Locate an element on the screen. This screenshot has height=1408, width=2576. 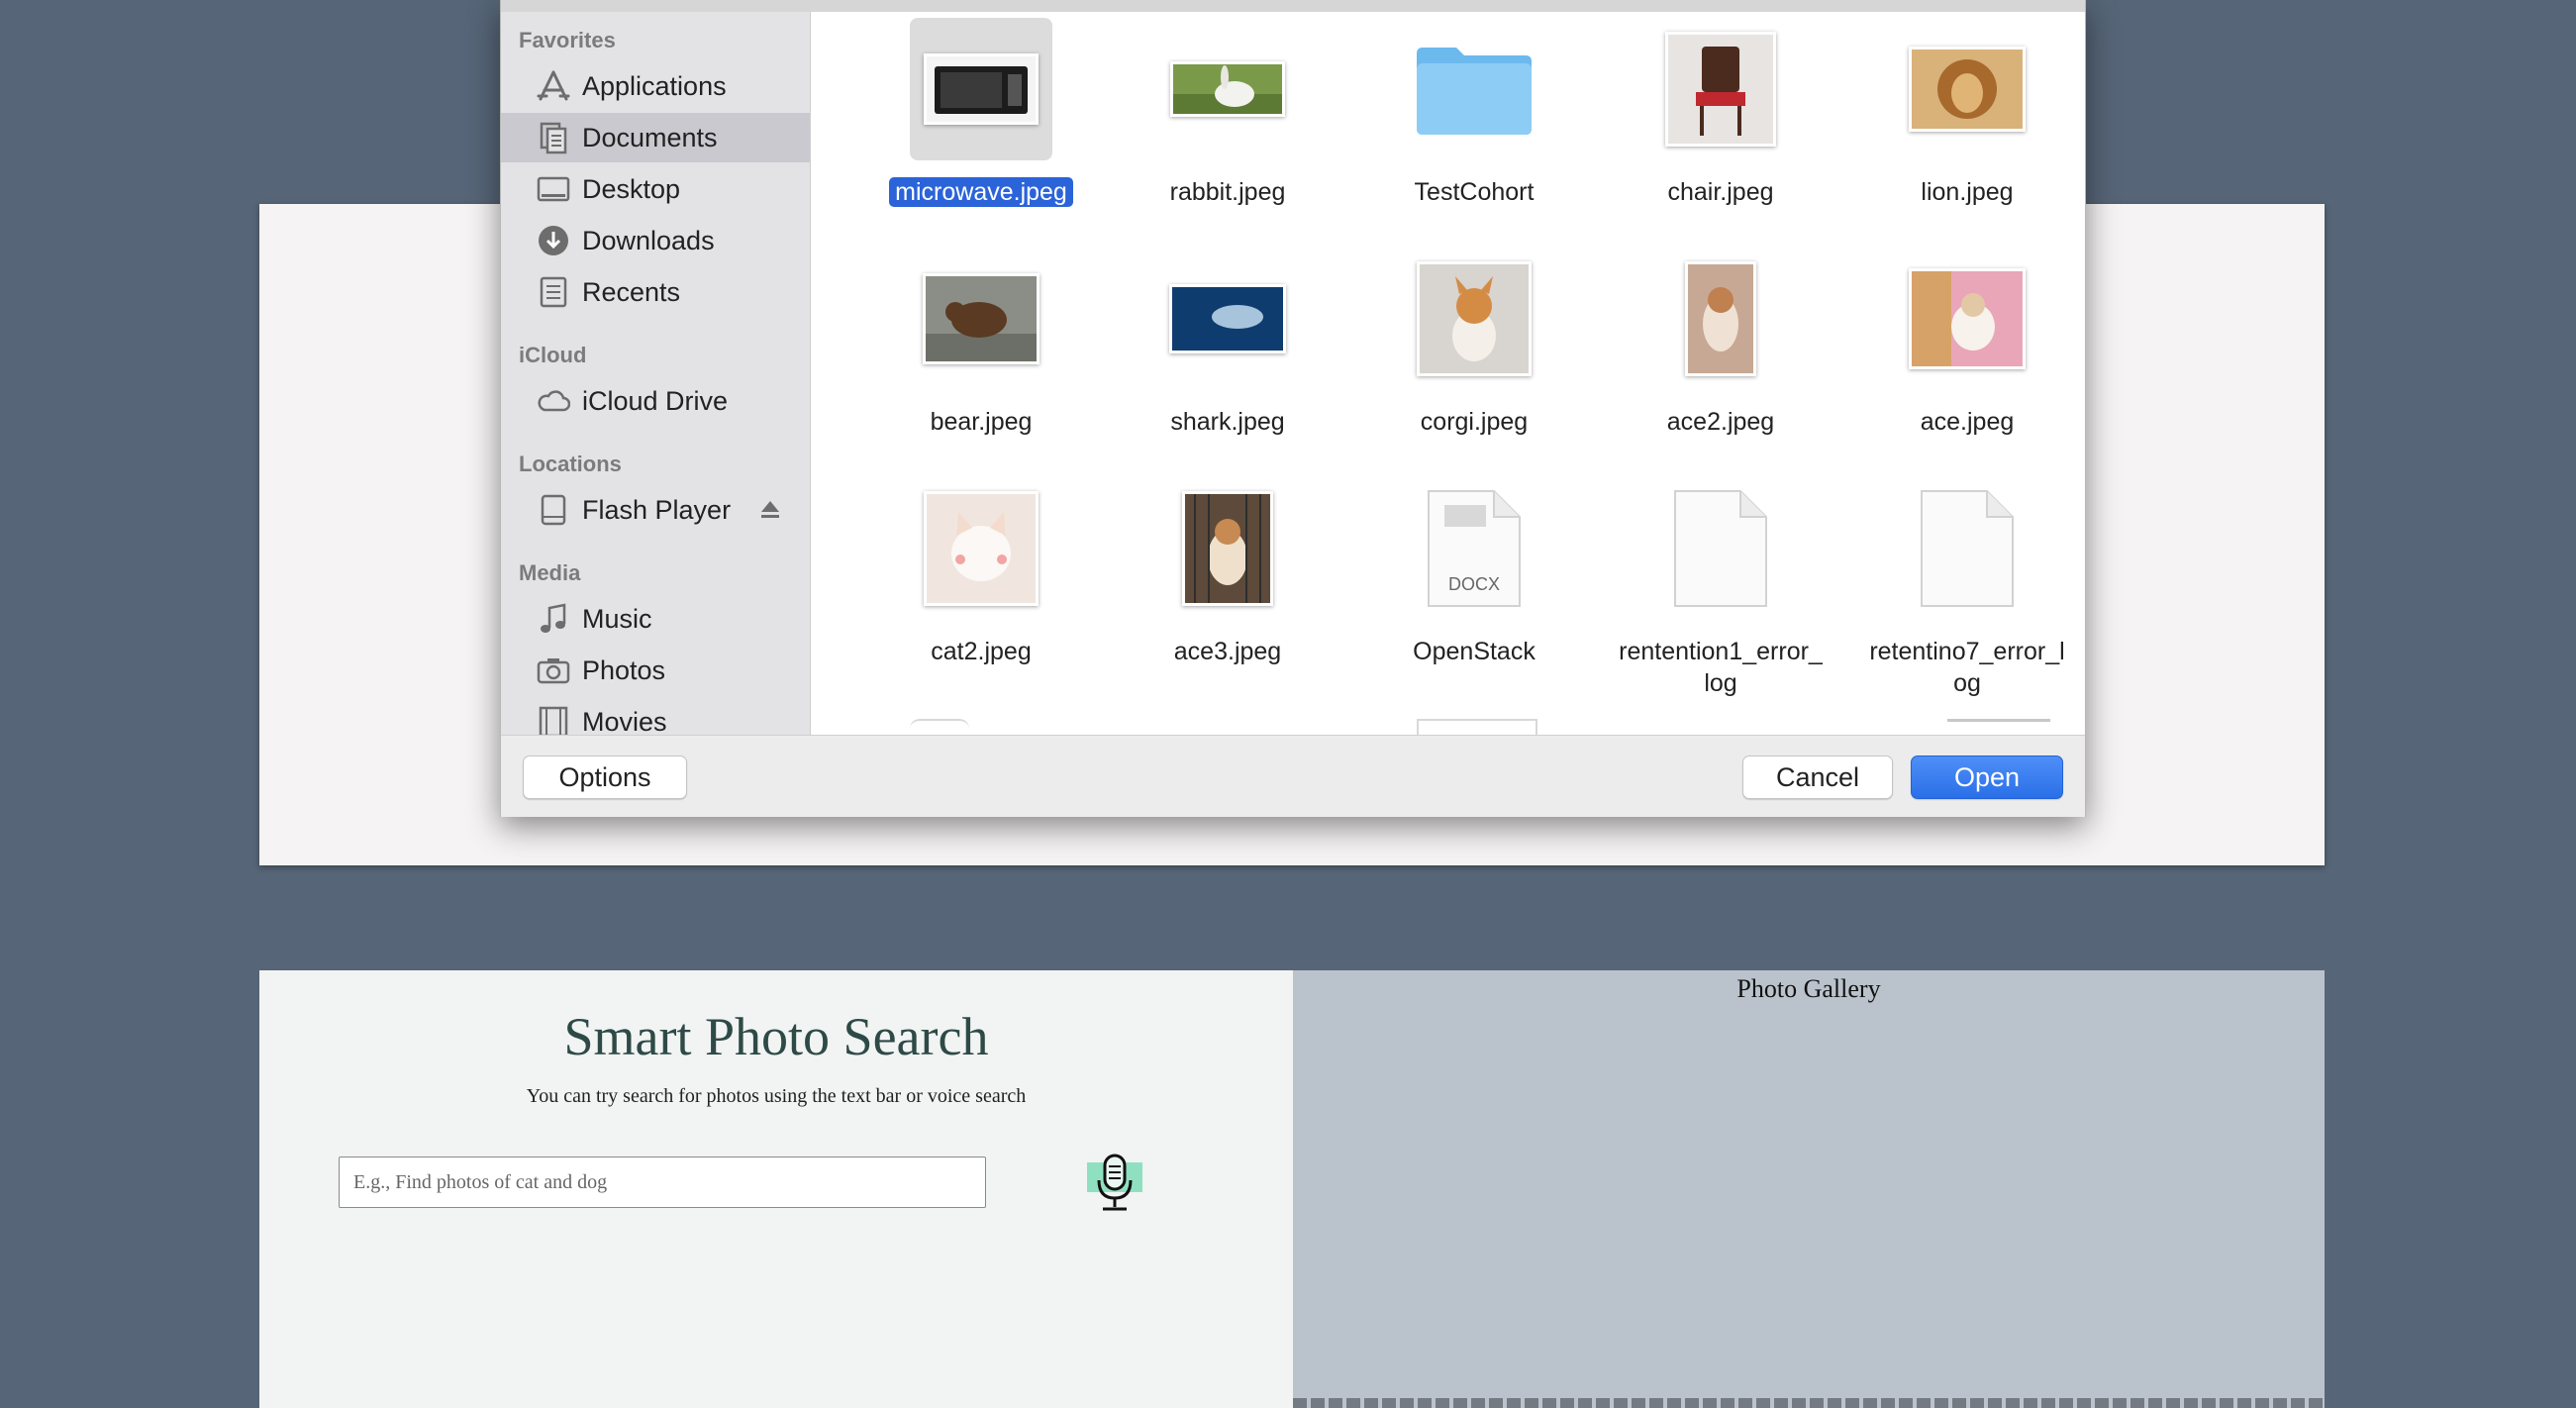
sidebar-item-applications: Applications is located at coordinates (655, 86).